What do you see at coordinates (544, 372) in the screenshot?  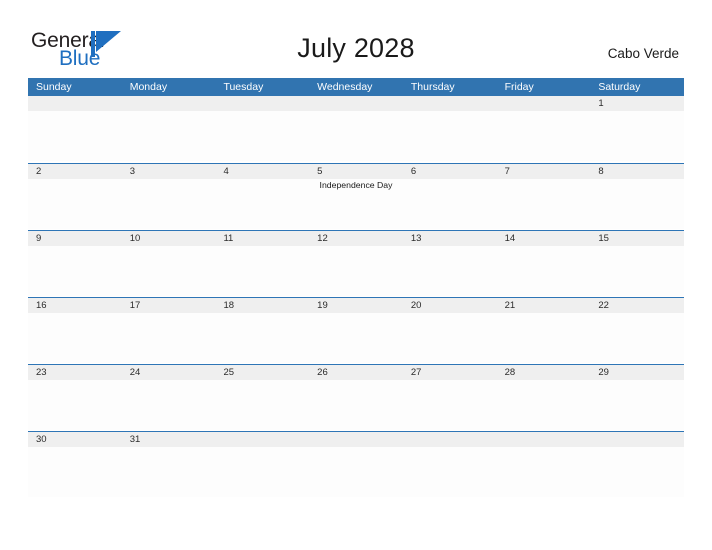 I see `day-number: 28` at bounding box center [544, 372].